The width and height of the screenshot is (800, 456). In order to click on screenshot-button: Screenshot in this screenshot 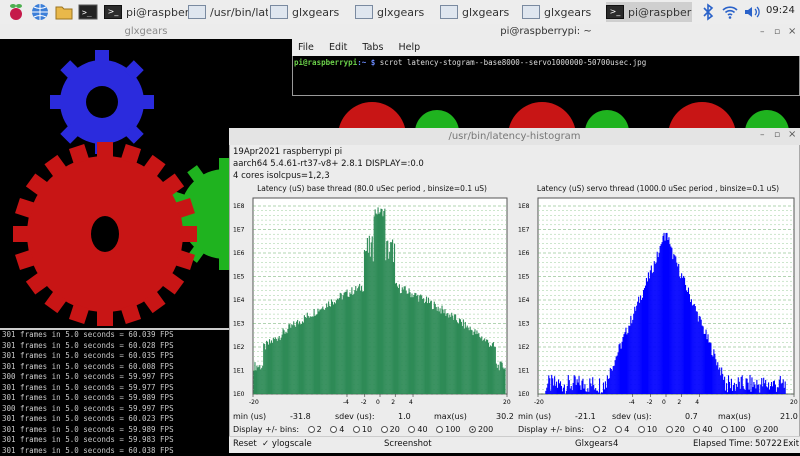, I will do `click(408, 444)`.